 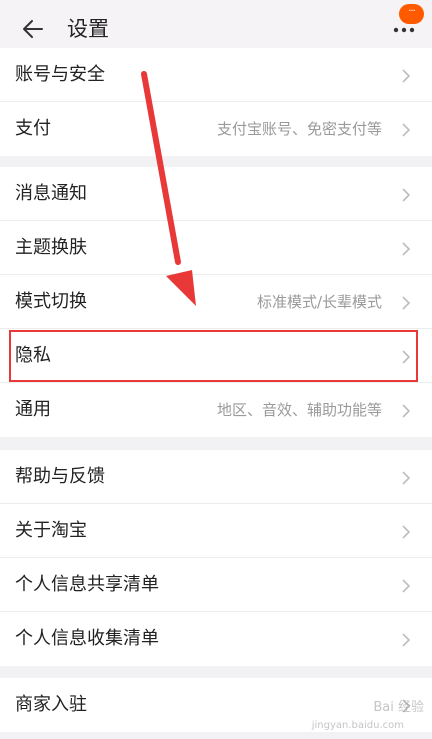 I want to click on watermark-logo: Bai 经验, so click(x=398, y=707).